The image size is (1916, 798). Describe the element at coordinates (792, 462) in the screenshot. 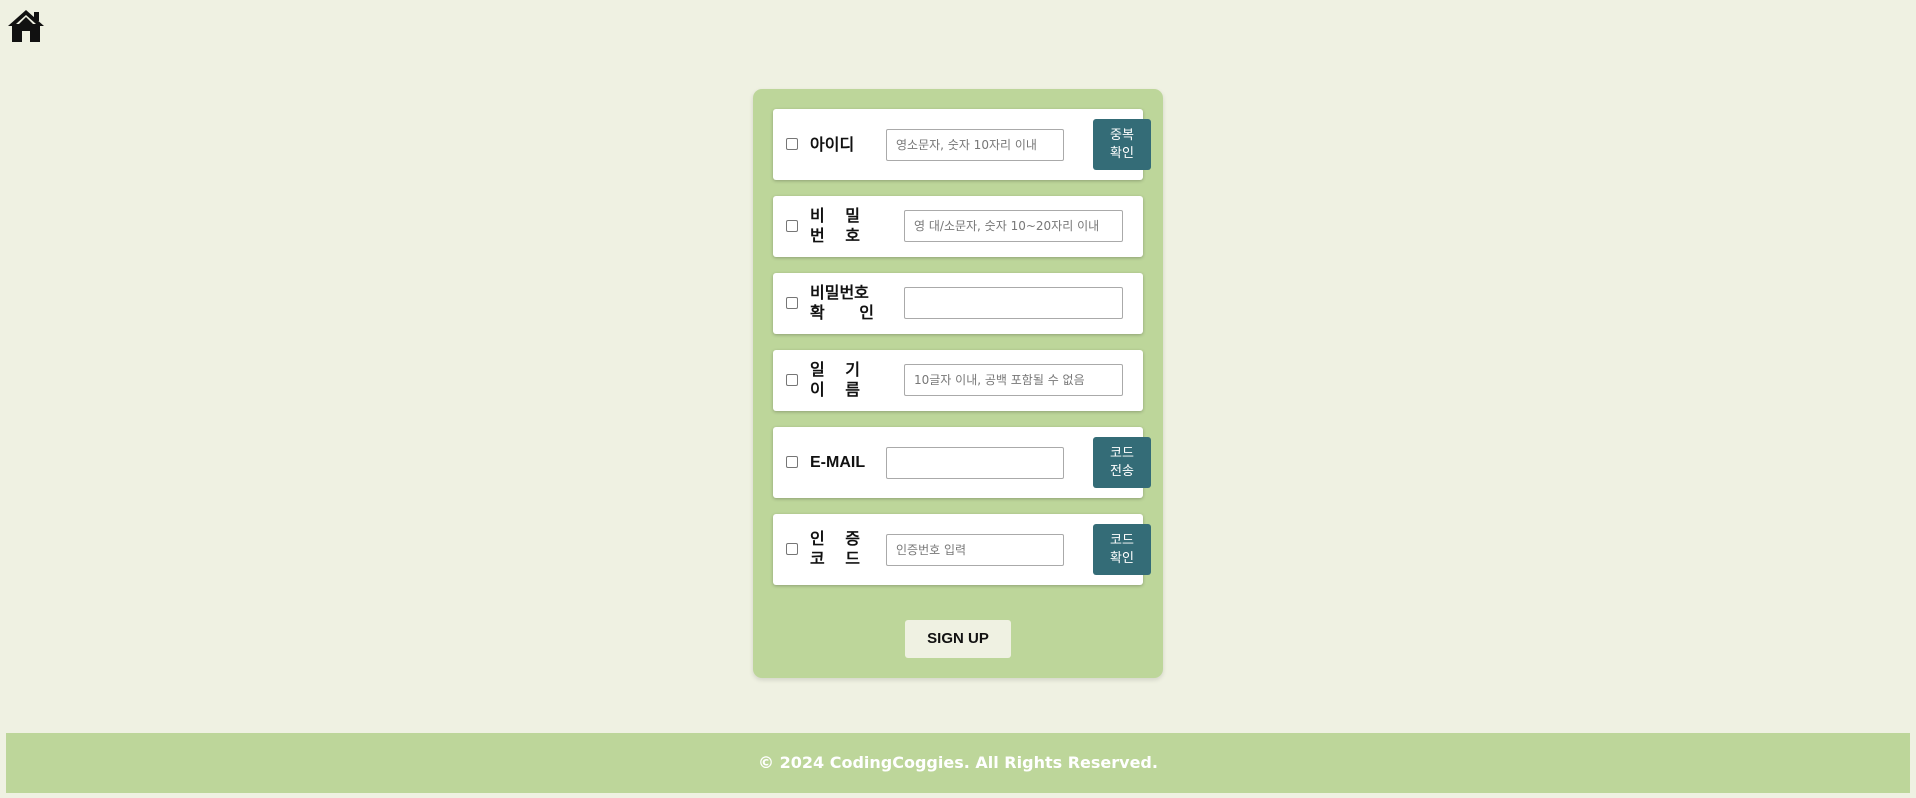

I see `email-checkbox` at that location.